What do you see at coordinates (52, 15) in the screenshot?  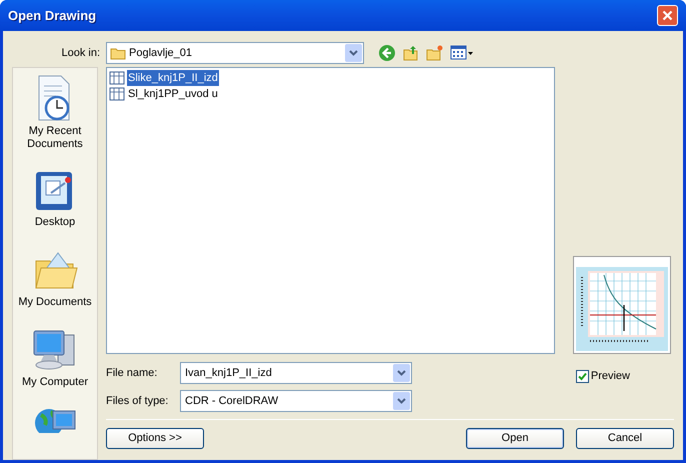 I see `window-title: Open Drawing` at bounding box center [52, 15].